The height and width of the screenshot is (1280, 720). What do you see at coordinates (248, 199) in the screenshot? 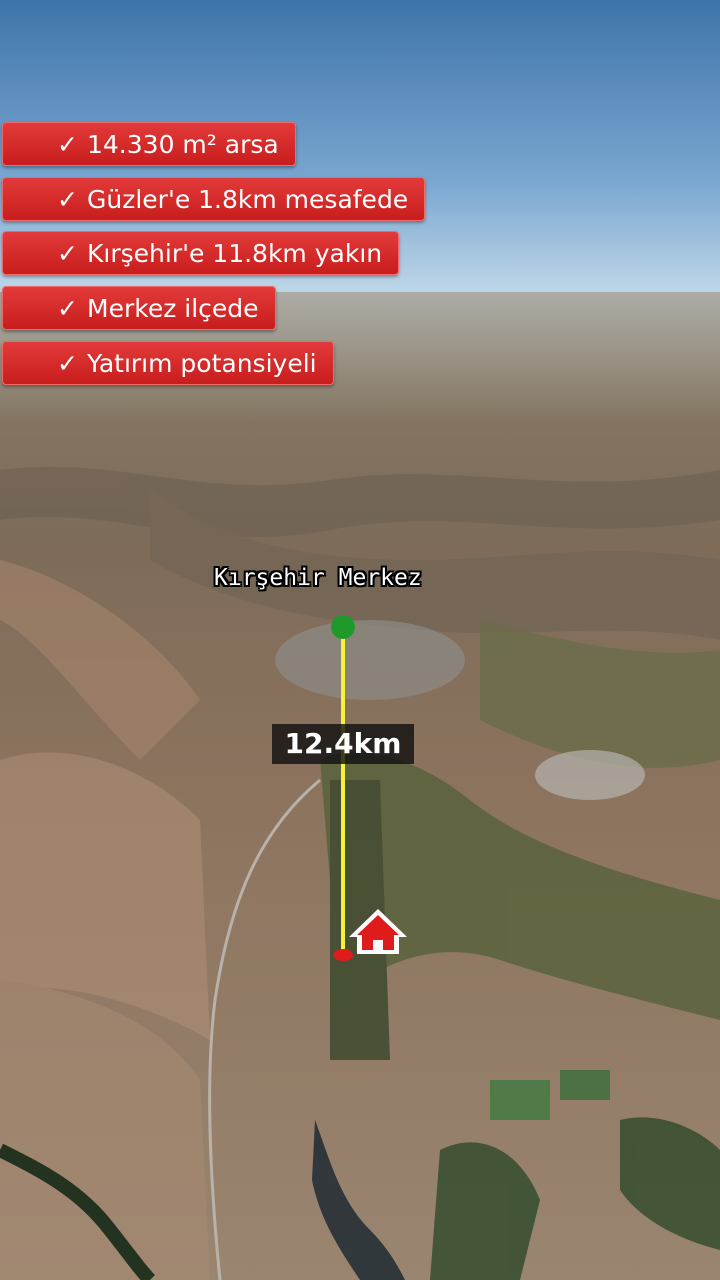
I see `feature-text: Güzler'e 1.8km mesafede` at bounding box center [248, 199].